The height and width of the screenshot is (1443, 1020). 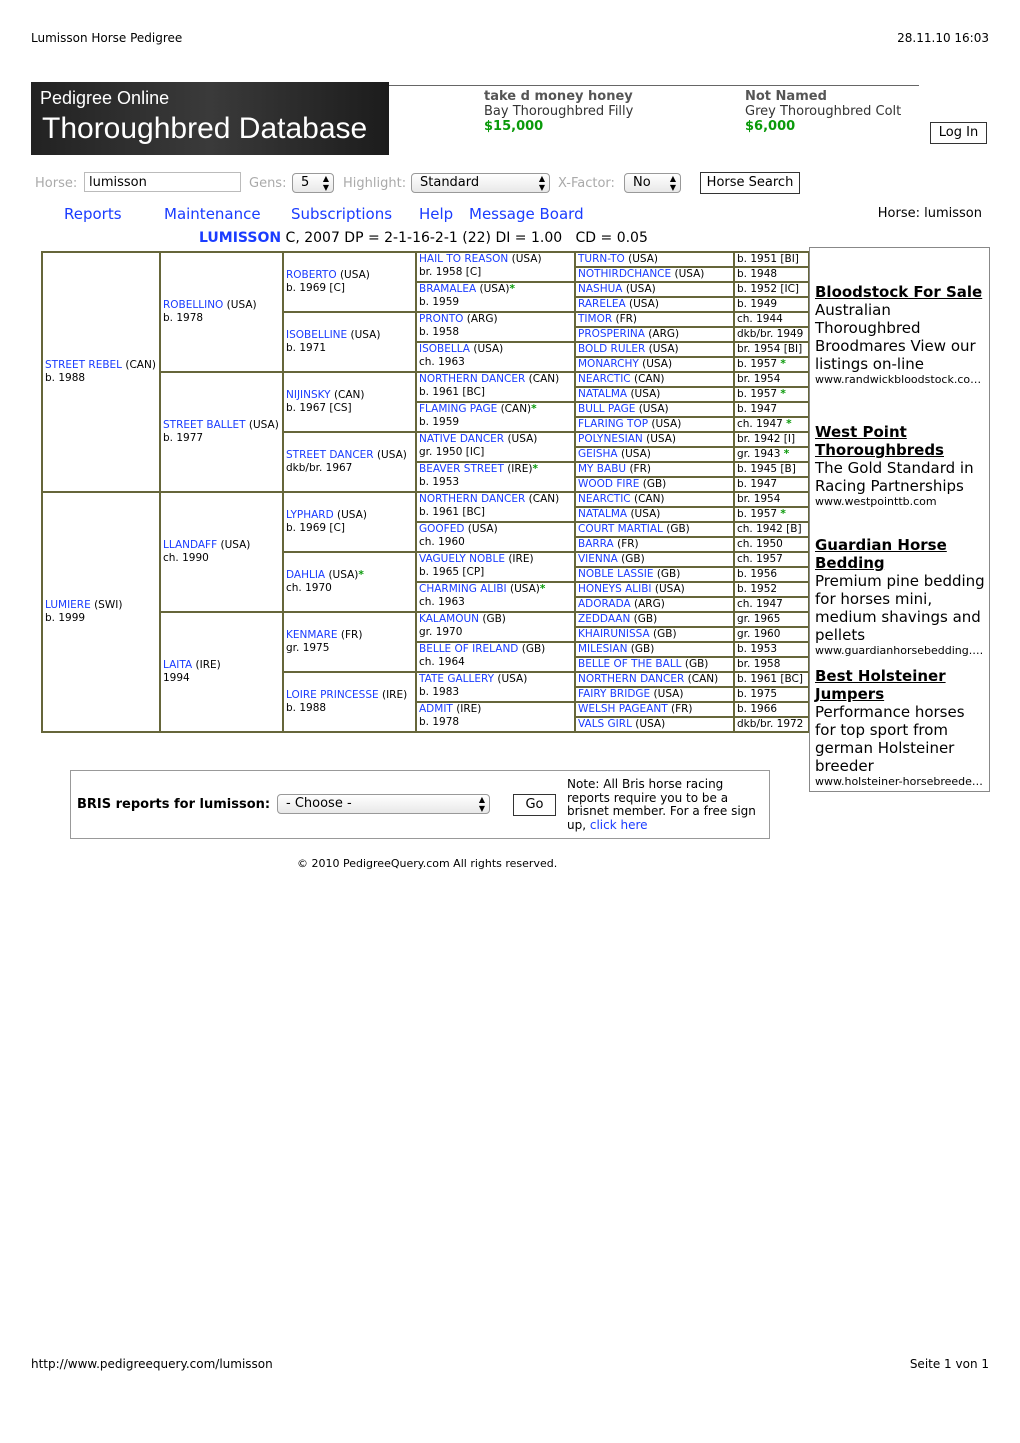 What do you see at coordinates (602, 304) in the screenshot?
I see `horse-link: RARELEA` at bounding box center [602, 304].